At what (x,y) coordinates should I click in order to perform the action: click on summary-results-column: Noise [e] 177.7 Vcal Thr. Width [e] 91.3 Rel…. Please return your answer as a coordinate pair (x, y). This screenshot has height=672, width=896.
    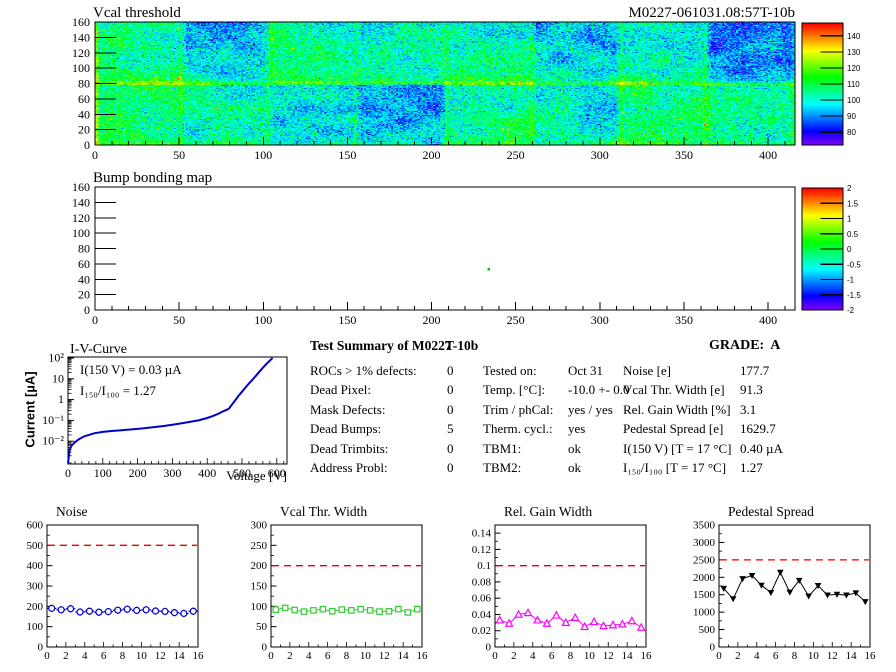
    Looking at the image, I should click on (738, 421).